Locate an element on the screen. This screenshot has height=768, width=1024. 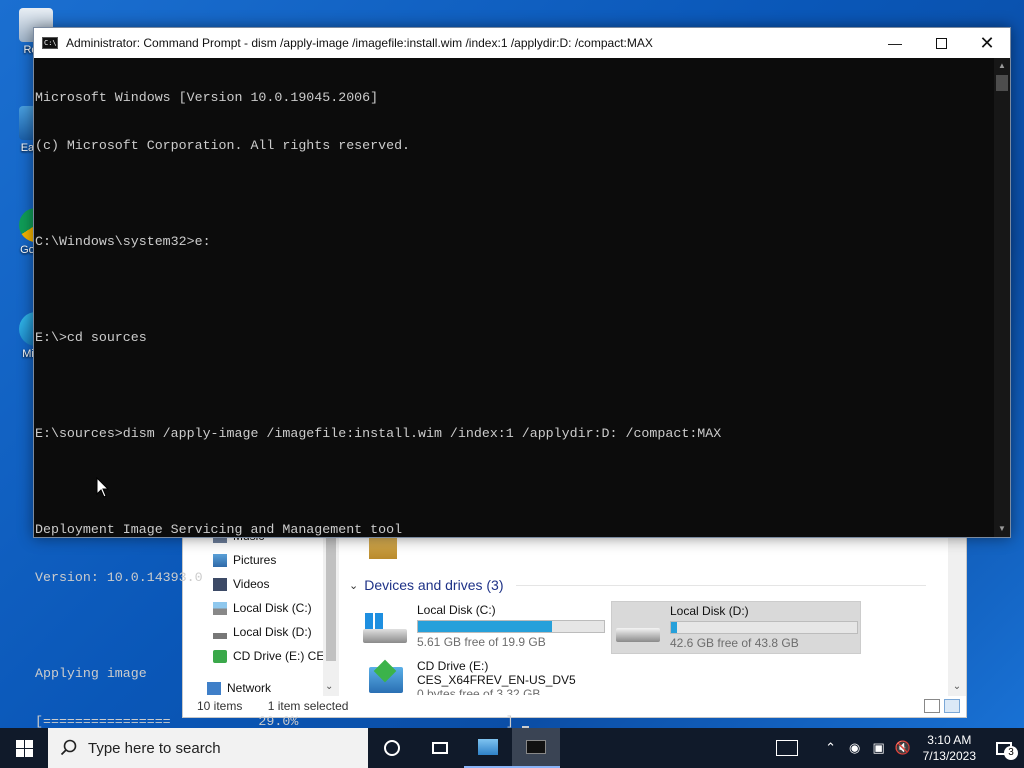
start-button is located at coordinates (24, 748).